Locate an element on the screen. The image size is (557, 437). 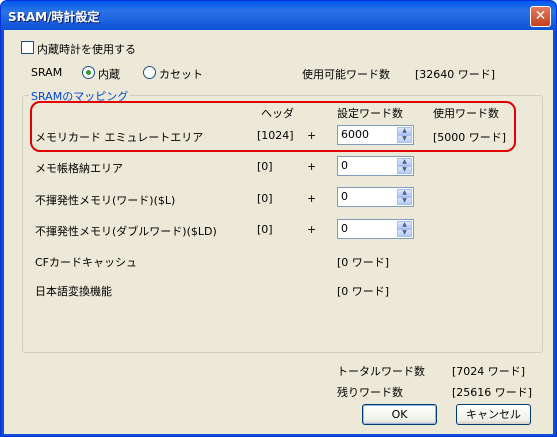
total-words-value: [7024 ワード] is located at coordinates (489, 371).